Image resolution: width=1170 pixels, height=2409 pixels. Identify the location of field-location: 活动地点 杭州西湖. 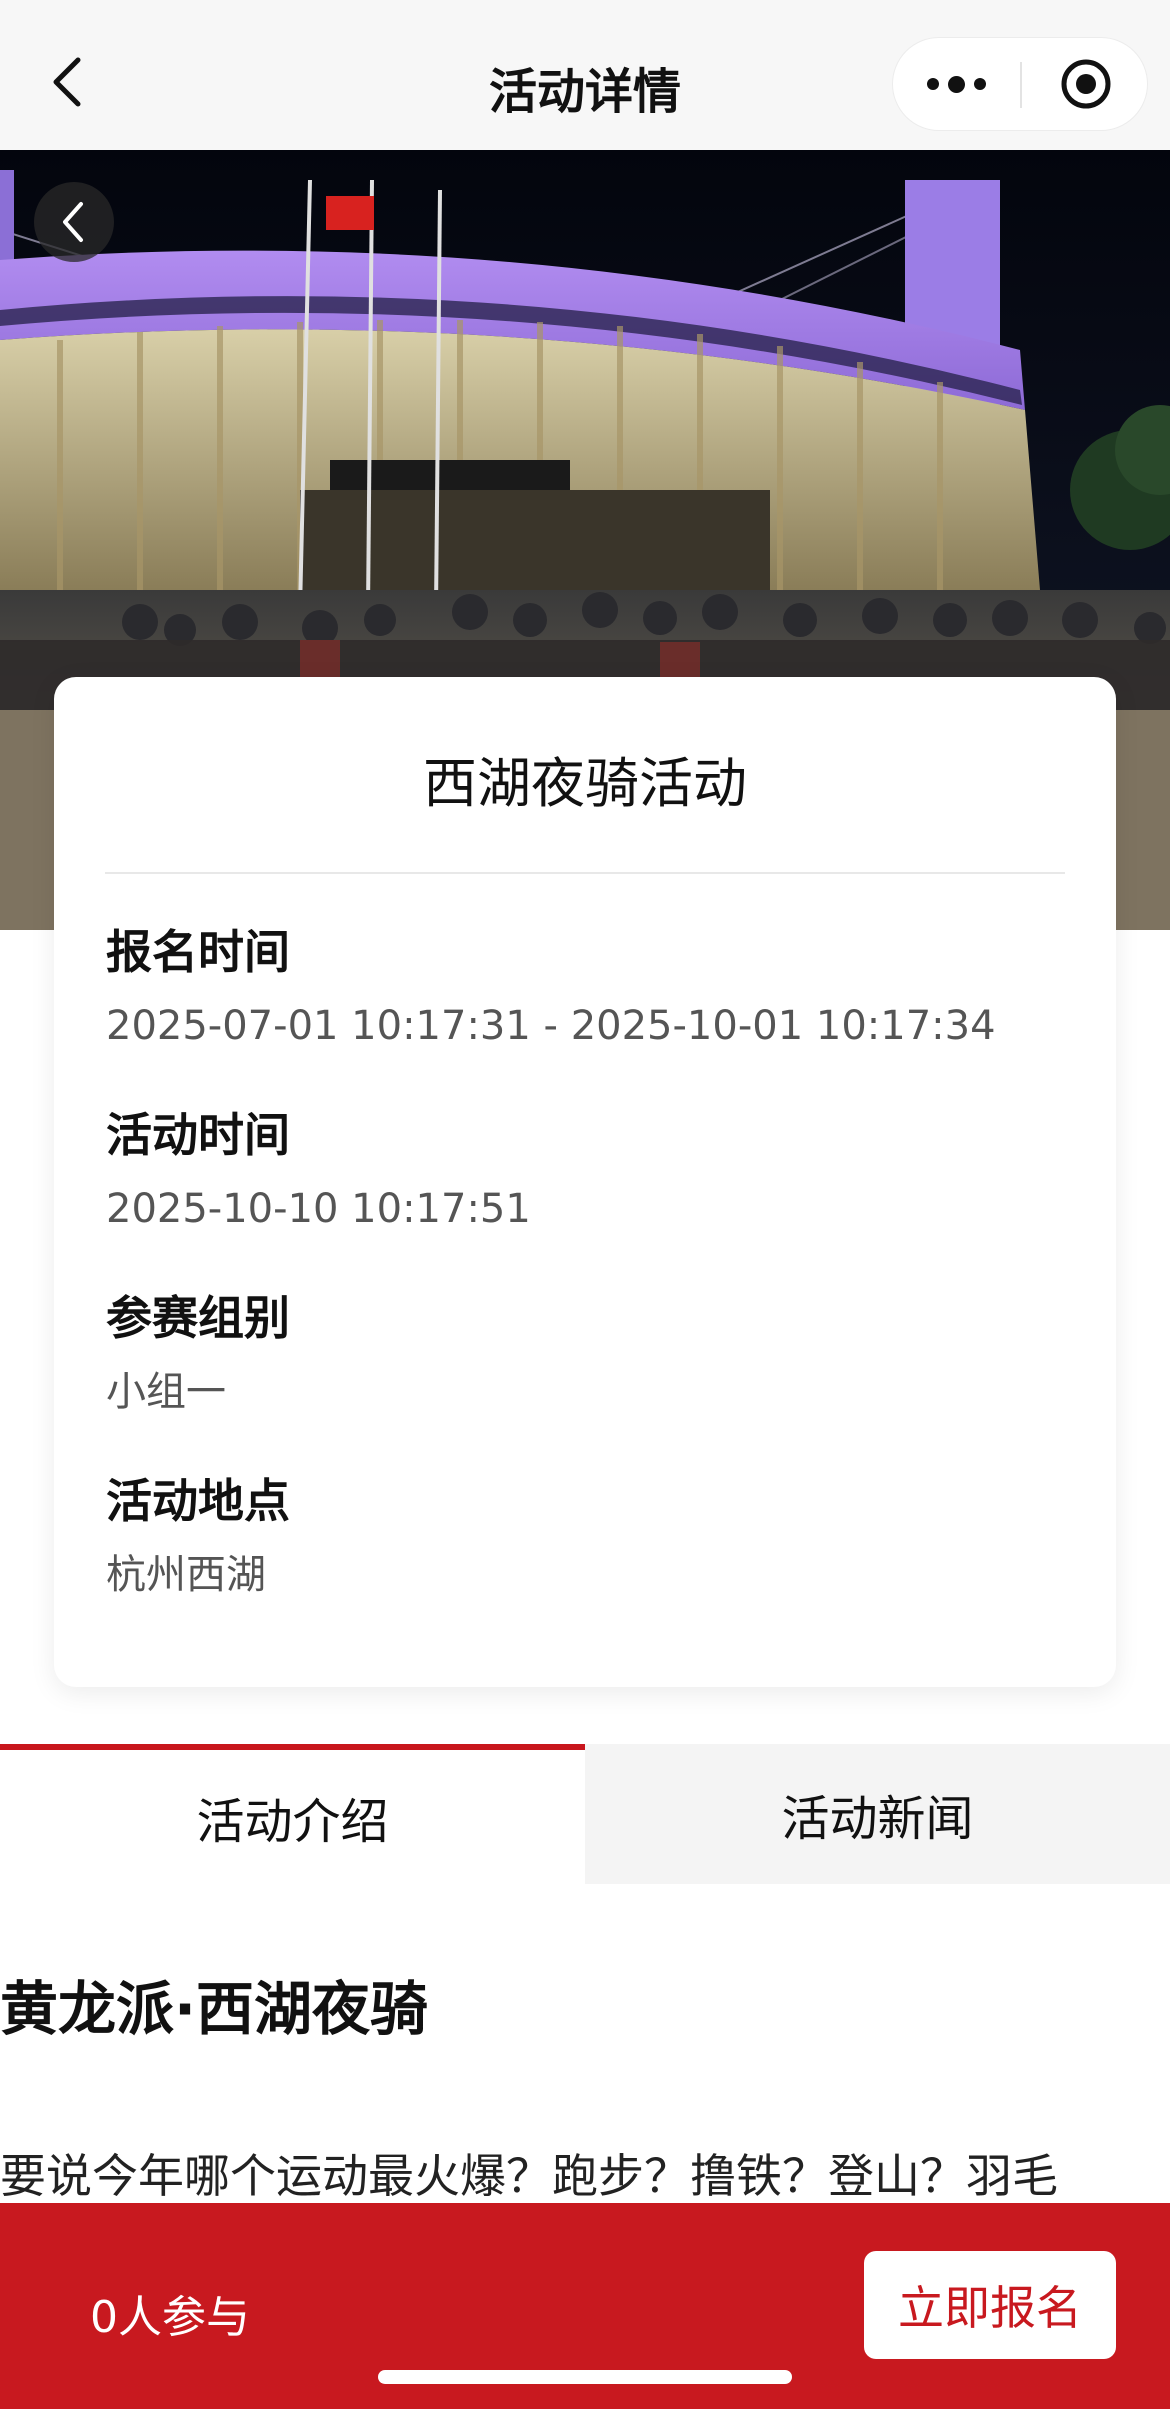
(198, 1537).